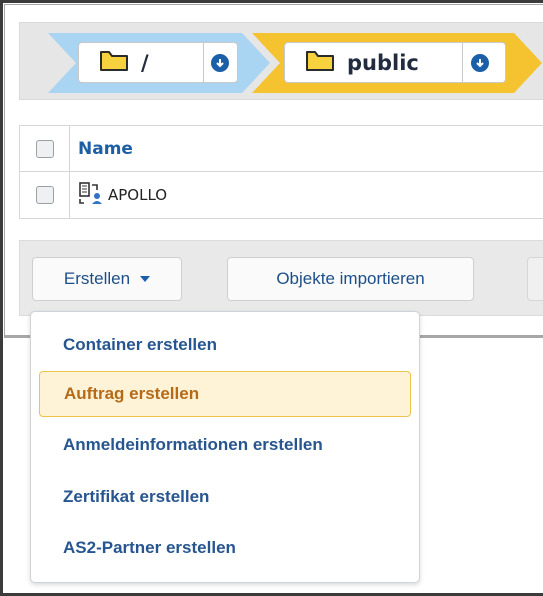 Image resolution: width=543 pixels, height=596 pixels. What do you see at coordinates (225, 394) in the screenshot?
I see `menu-item-create-job: Auftrag erstellen` at bounding box center [225, 394].